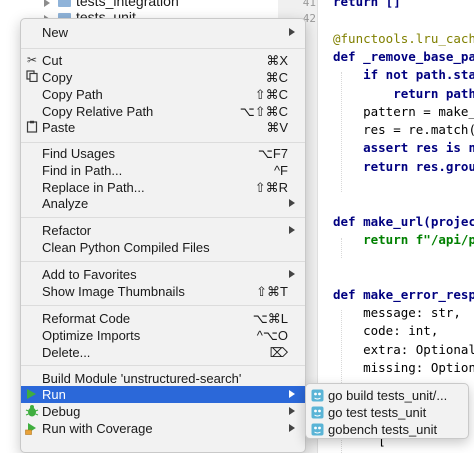 Image resolution: width=474 pixels, height=453 pixels. Describe the element at coordinates (271, 94) in the screenshot. I see `menu-item-shortcut: ⇧⌘C` at that location.